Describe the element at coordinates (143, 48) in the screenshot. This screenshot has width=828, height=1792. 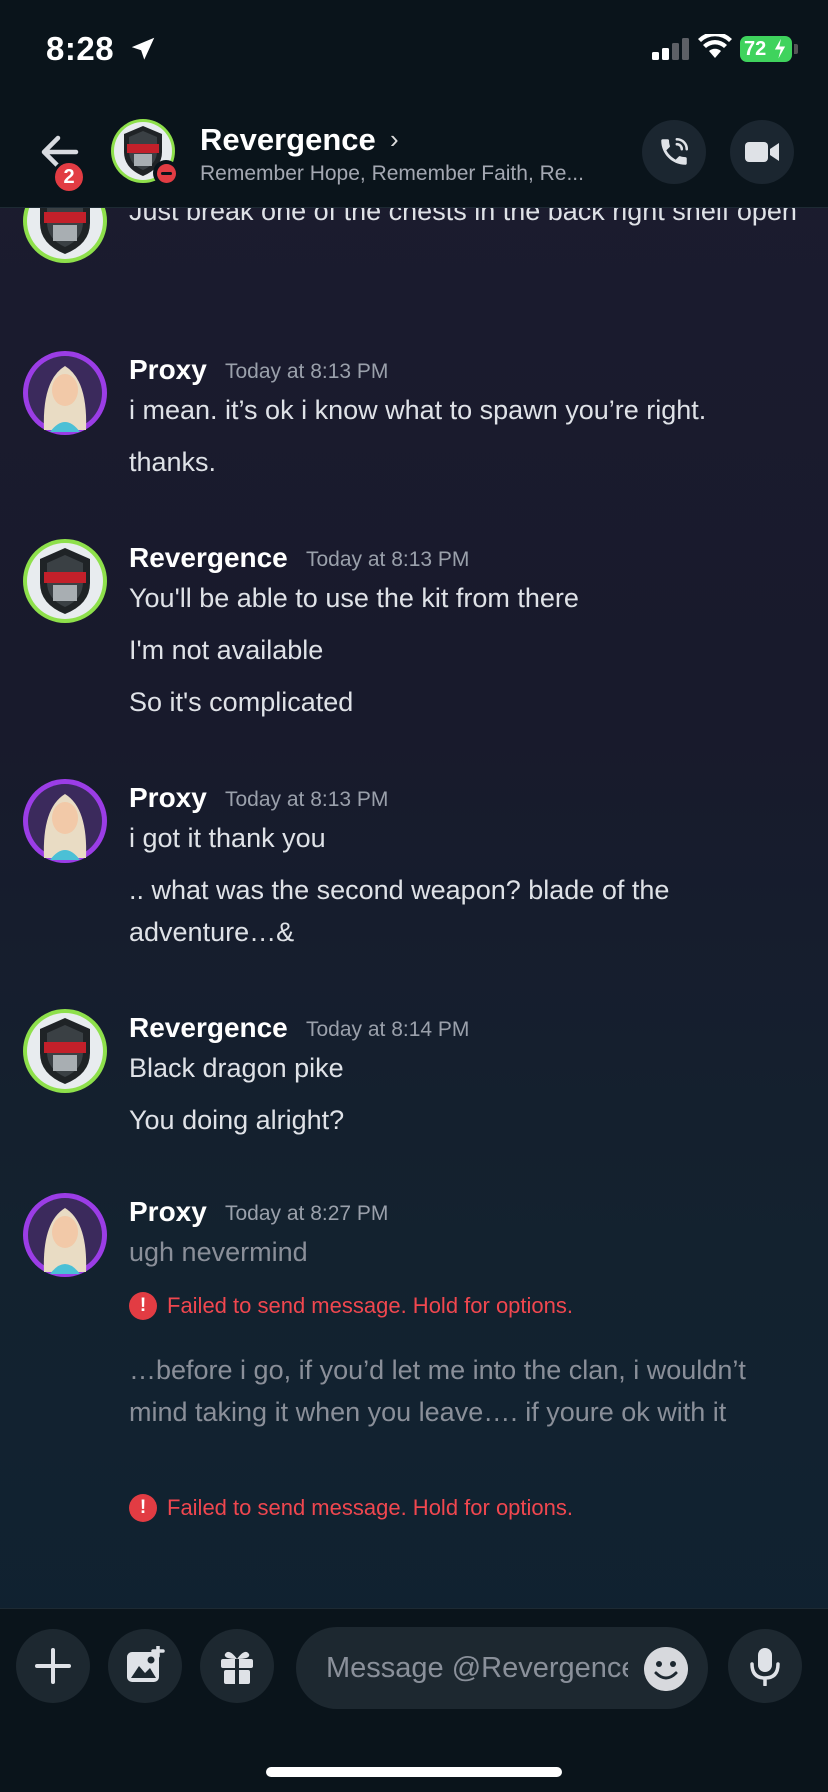
I see `location-arrow-icon` at that location.